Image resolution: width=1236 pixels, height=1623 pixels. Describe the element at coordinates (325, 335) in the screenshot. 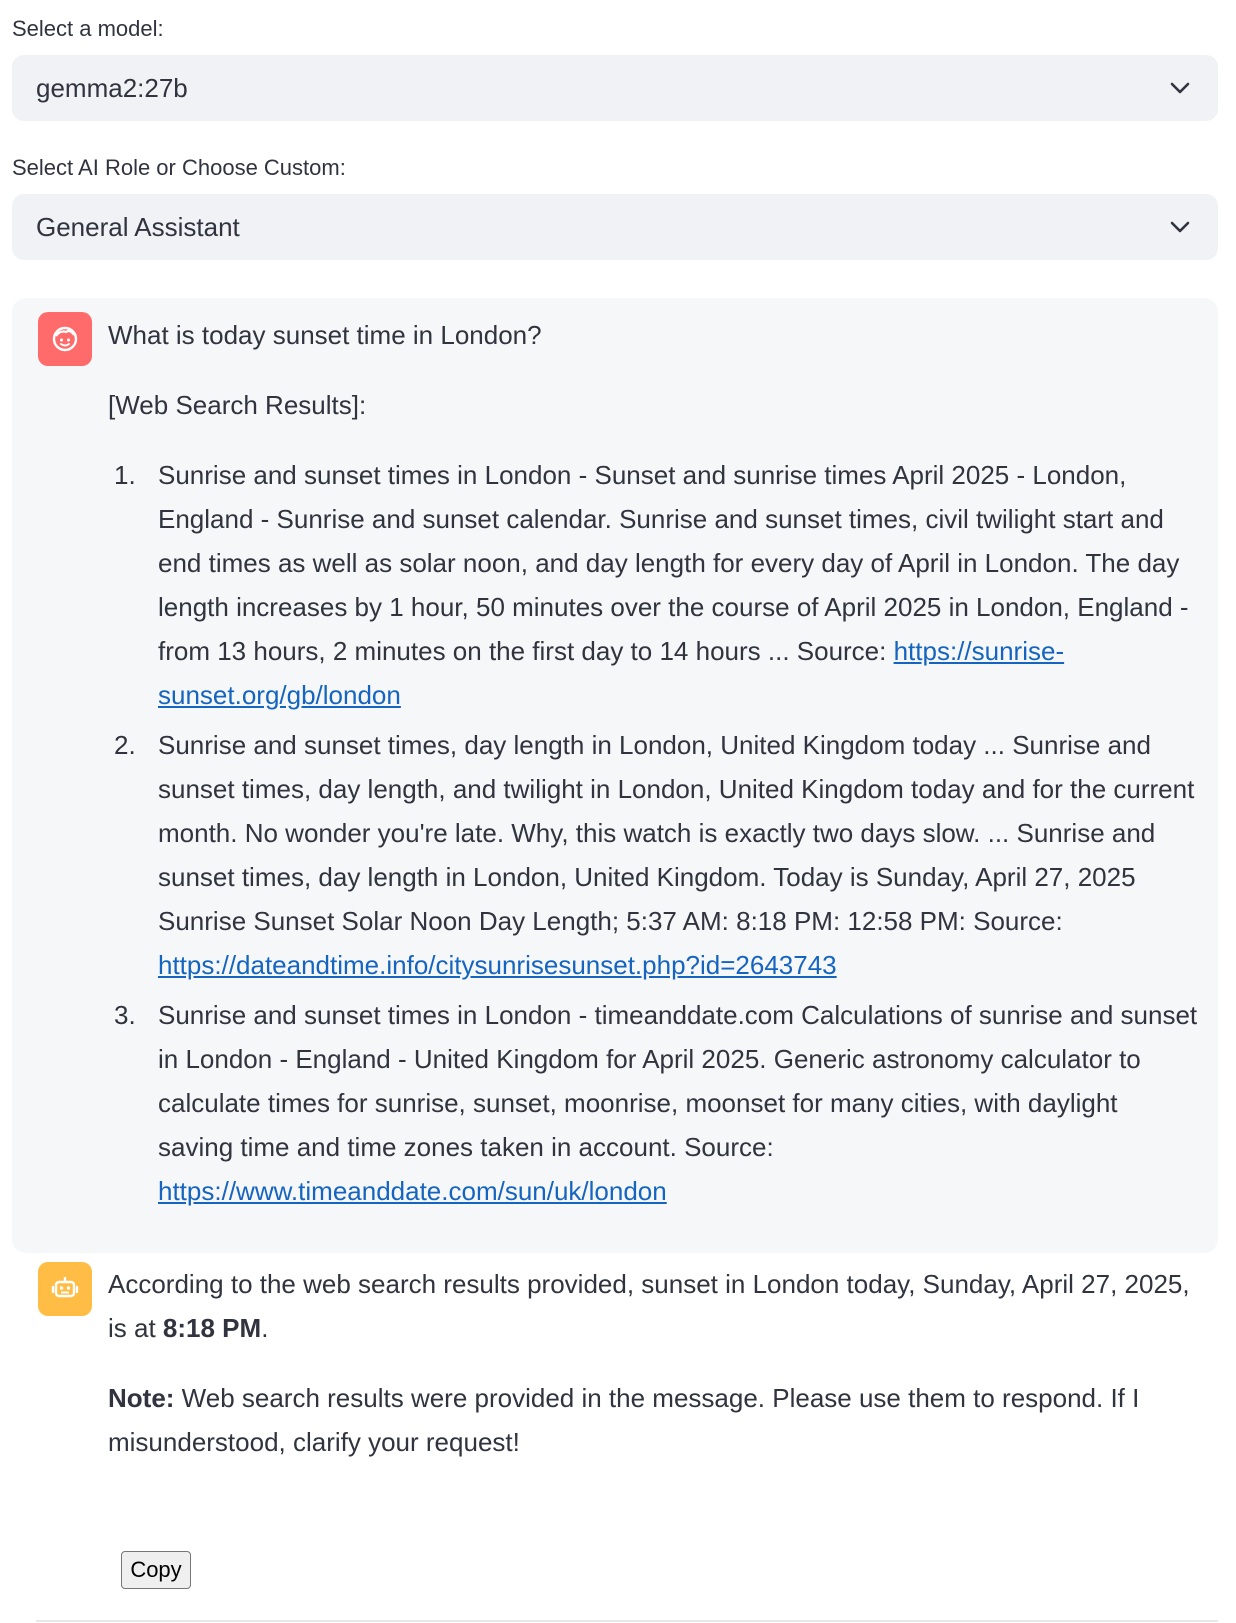

I see `user-question: What is today sunset time in London?` at that location.